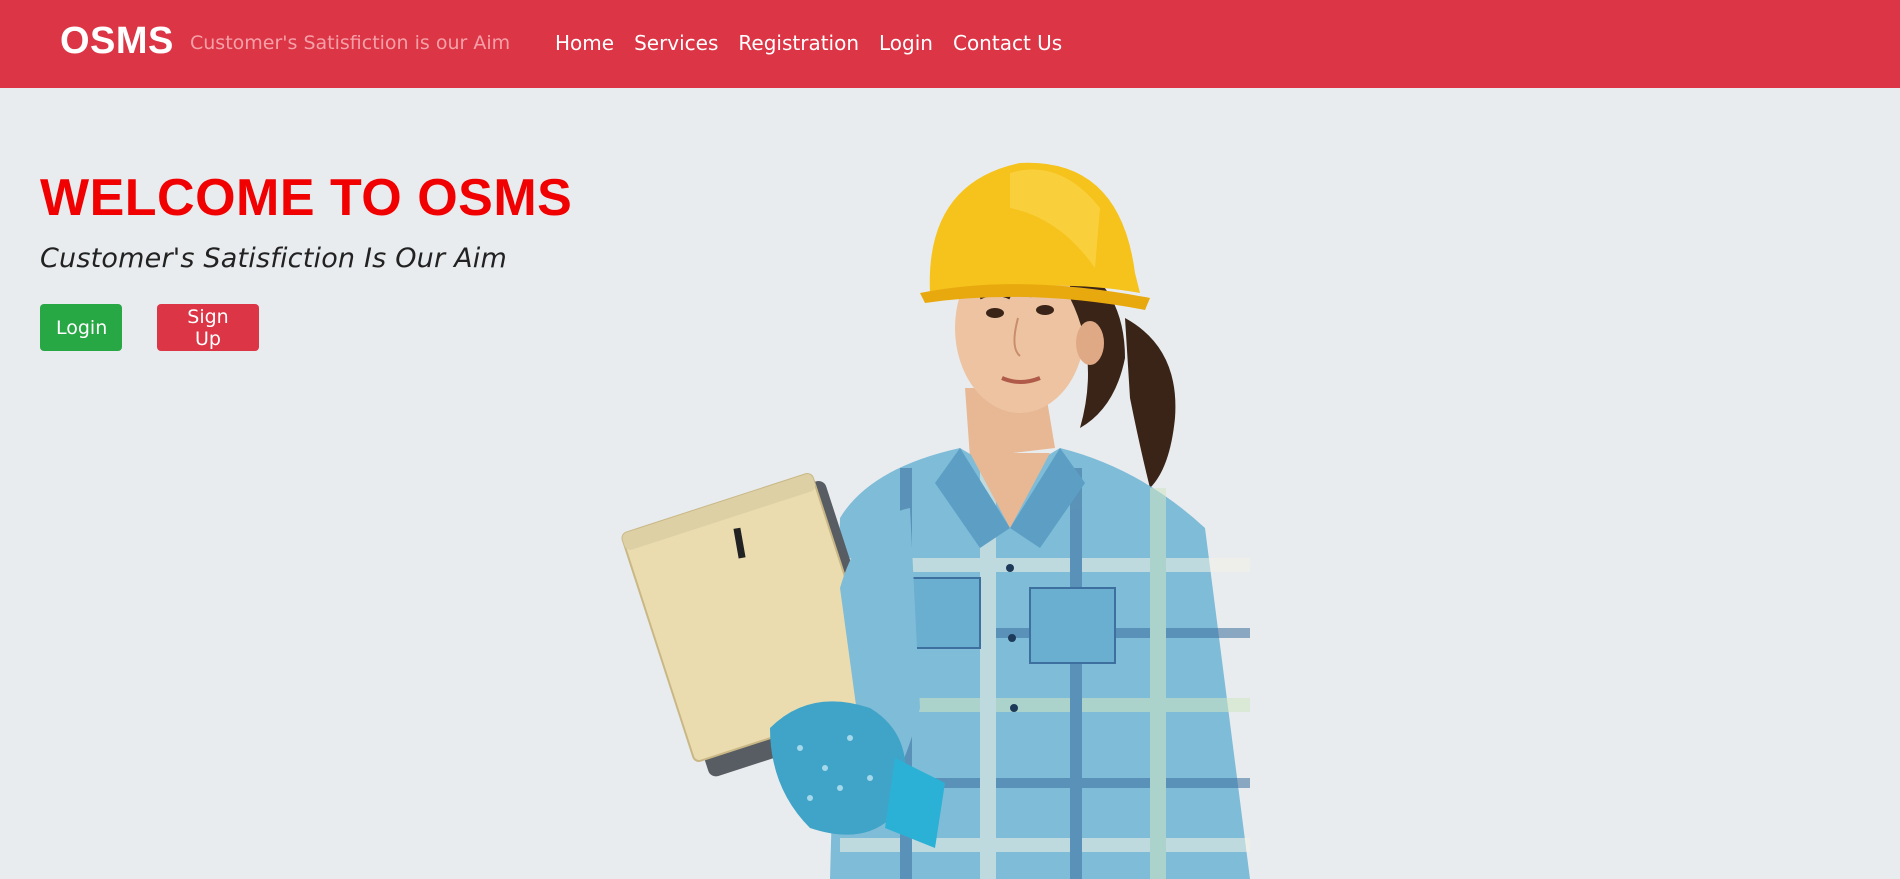 The height and width of the screenshot is (879, 1900). Describe the element at coordinates (208, 327) in the screenshot. I see `sign-up-button: Sign Up` at that location.